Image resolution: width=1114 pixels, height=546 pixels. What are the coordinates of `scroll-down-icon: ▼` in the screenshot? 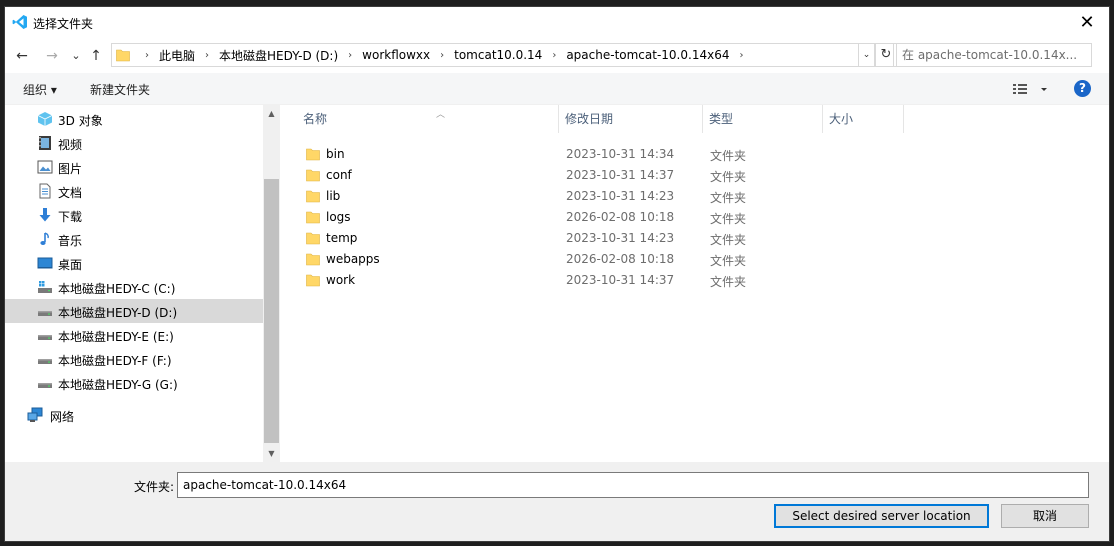 It's located at (271, 453).